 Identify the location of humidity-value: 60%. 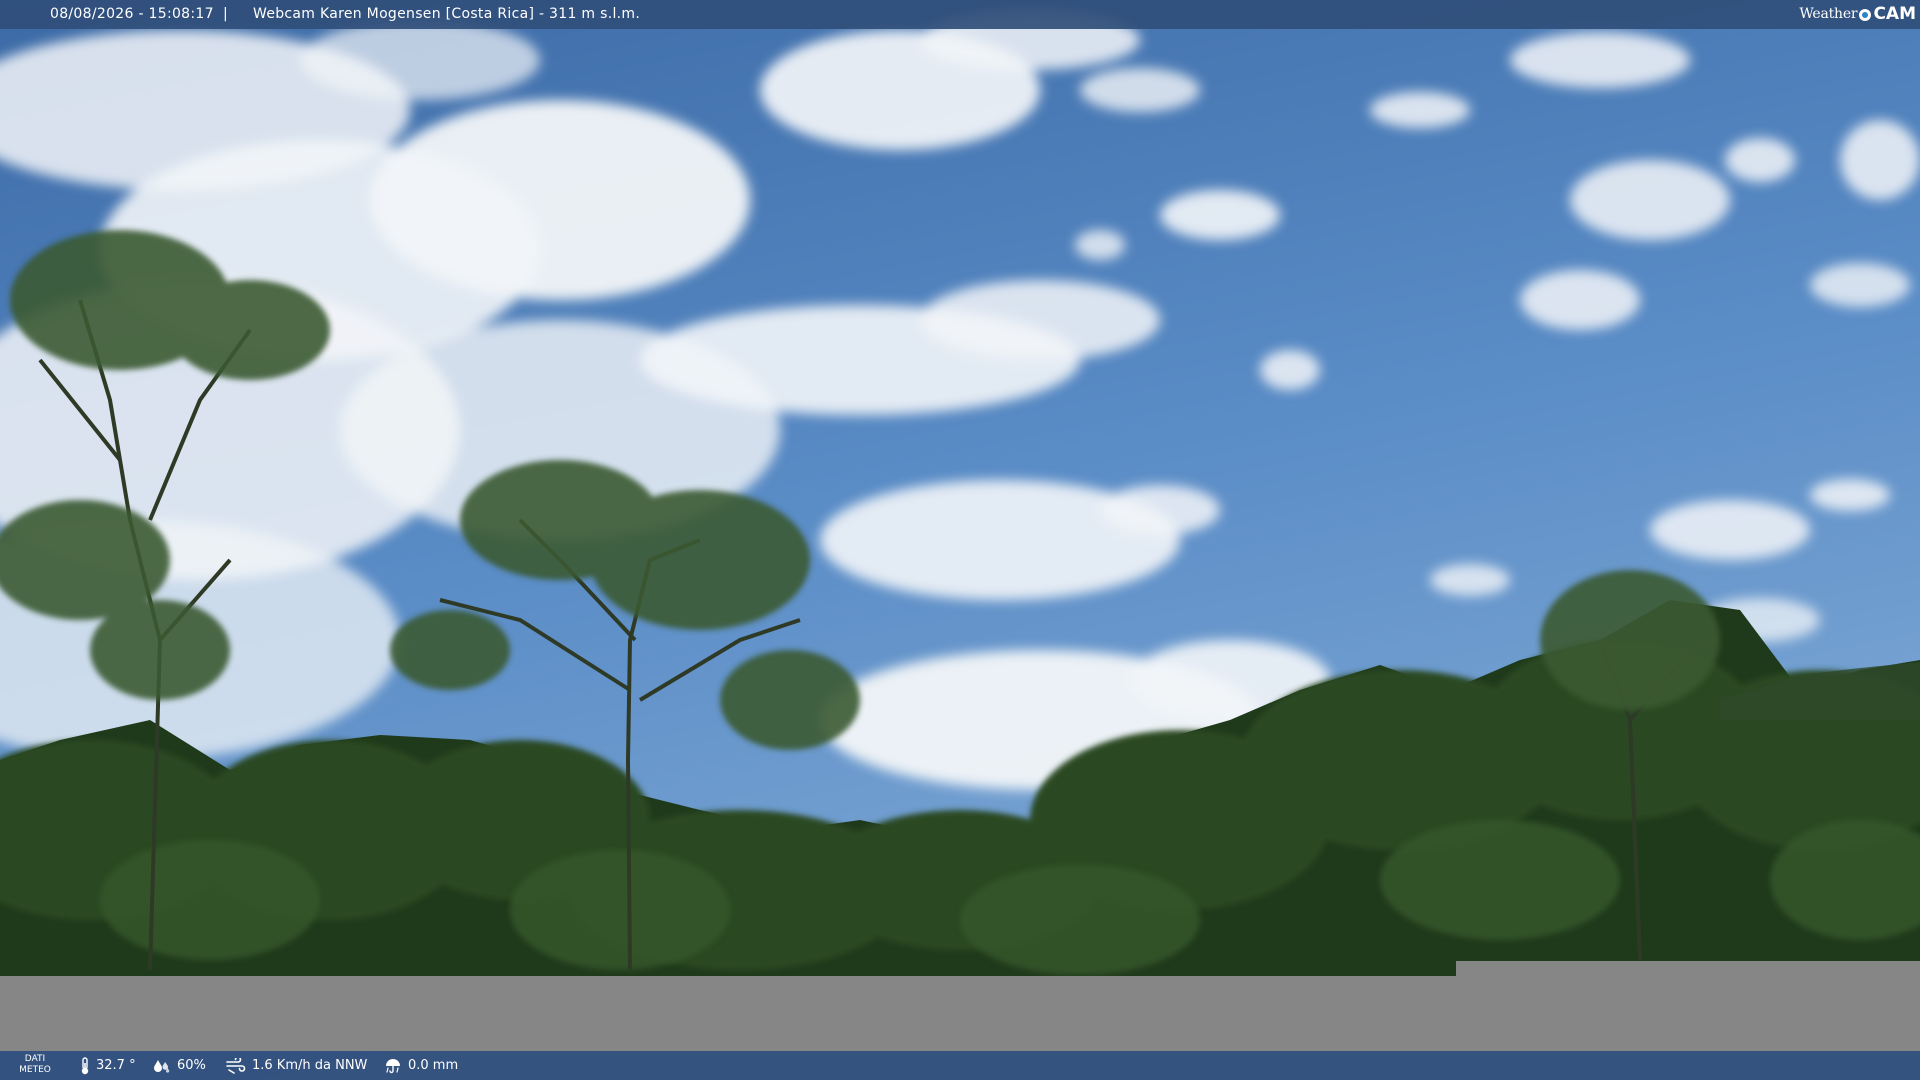
(191, 1065).